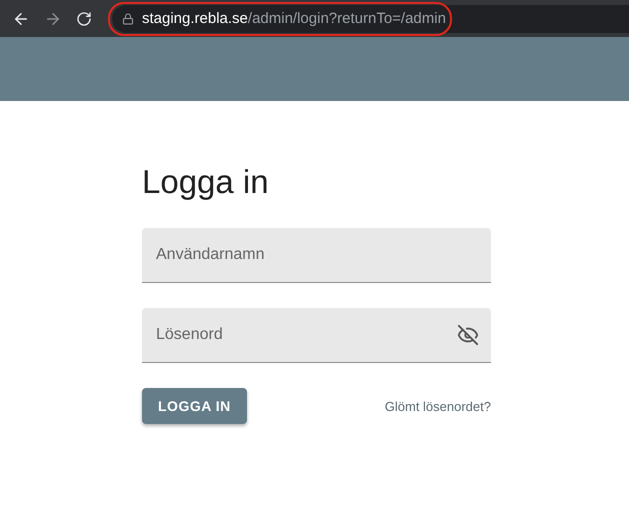  What do you see at coordinates (194, 406) in the screenshot?
I see `login-button: LOGGA IN` at bounding box center [194, 406].